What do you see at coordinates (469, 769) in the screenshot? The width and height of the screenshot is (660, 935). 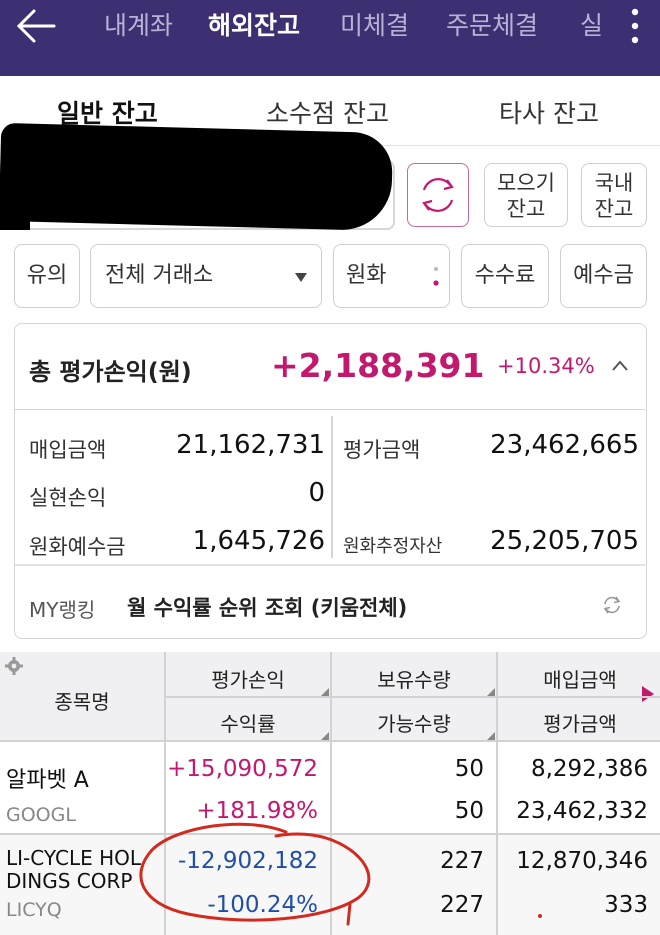 I see `holding-qty-value: 50` at bounding box center [469, 769].